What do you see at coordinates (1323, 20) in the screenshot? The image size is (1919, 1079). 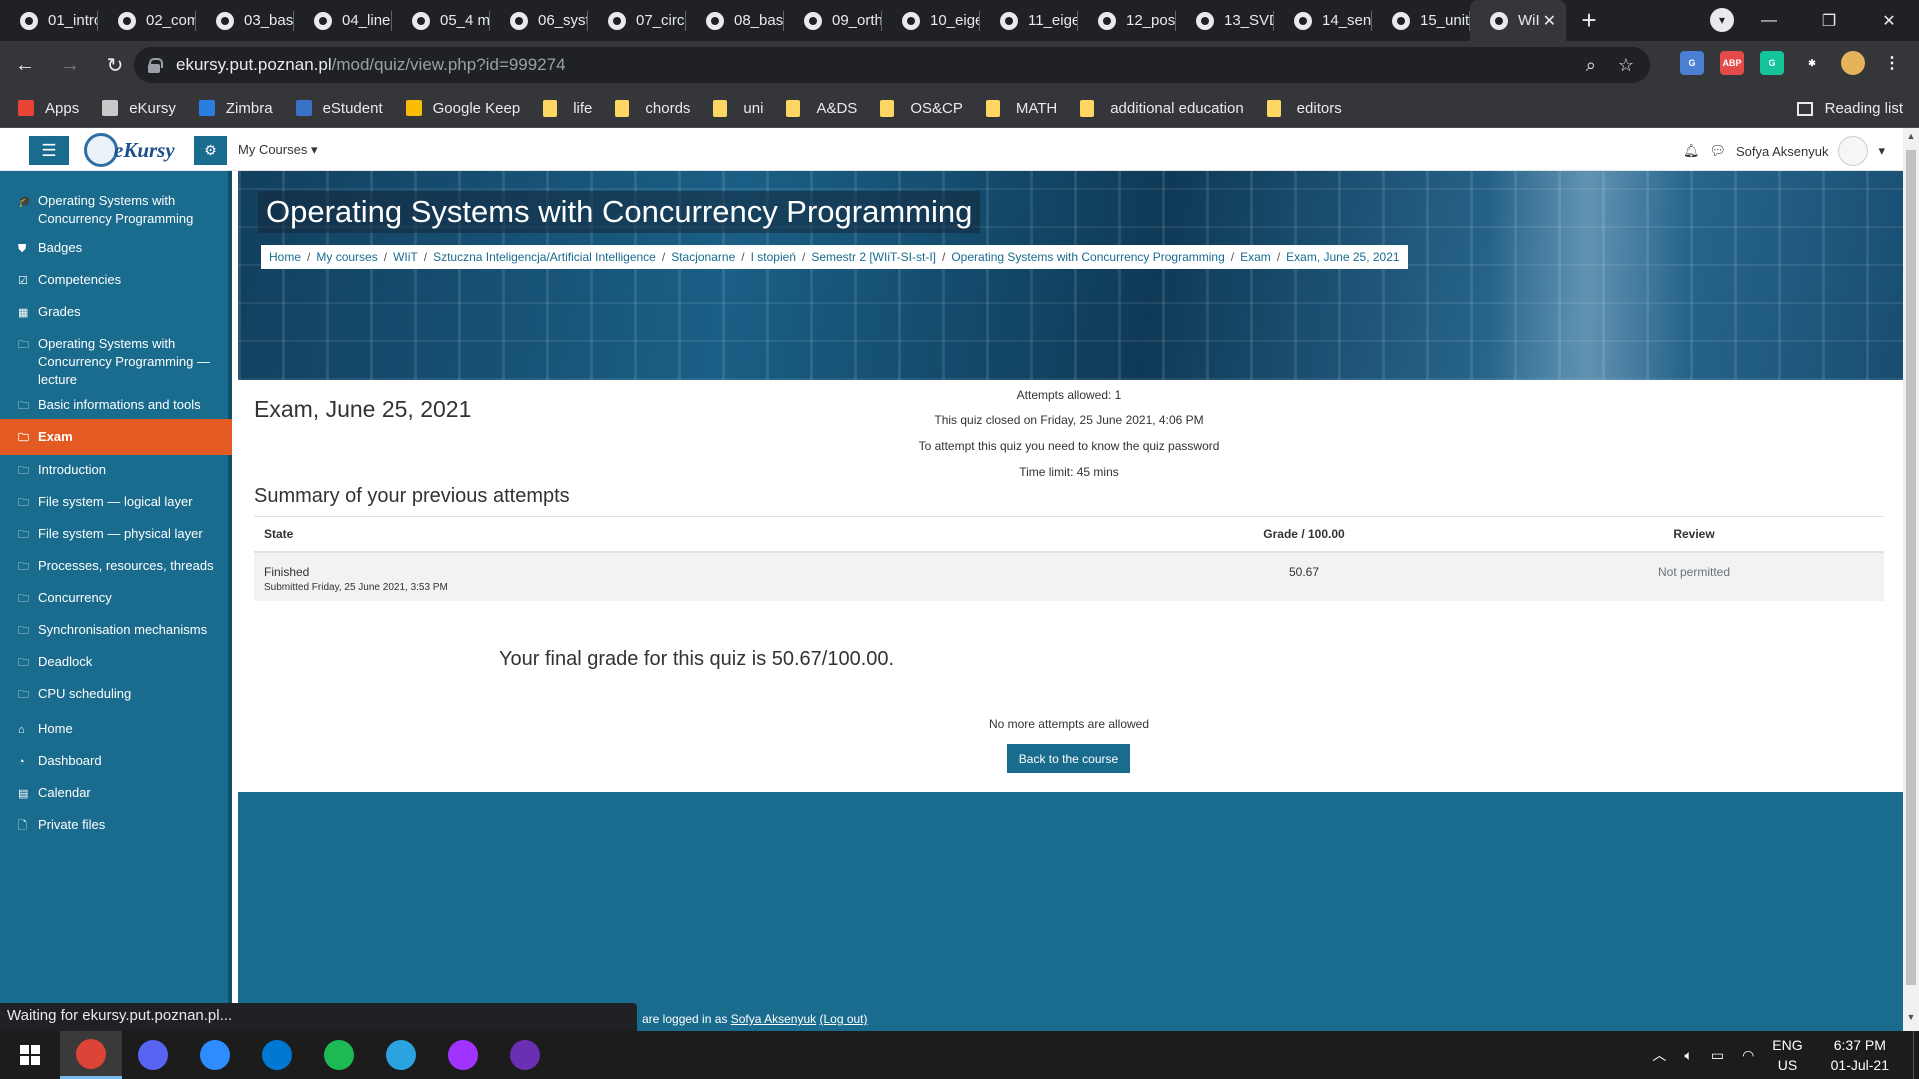 I see `browser-tab: 14_sen` at bounding box center [1323, 20].